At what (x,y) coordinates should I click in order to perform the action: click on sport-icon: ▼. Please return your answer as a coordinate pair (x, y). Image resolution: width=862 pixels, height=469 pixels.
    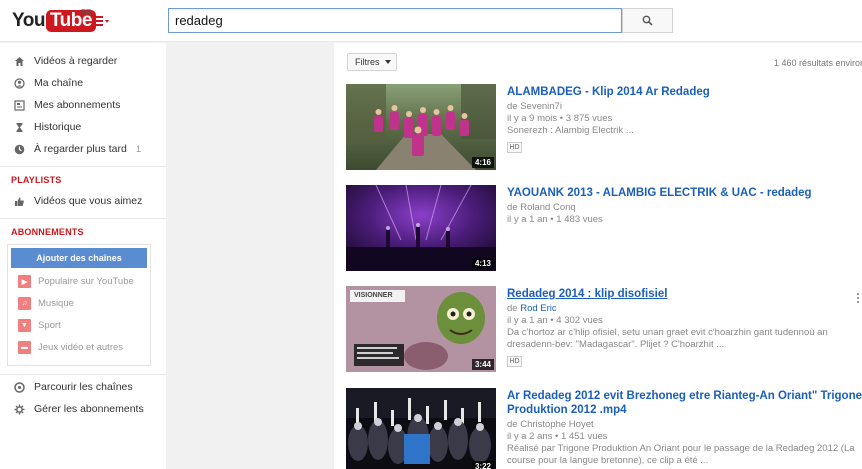
    Looking at the image, I should click on (24, 325).